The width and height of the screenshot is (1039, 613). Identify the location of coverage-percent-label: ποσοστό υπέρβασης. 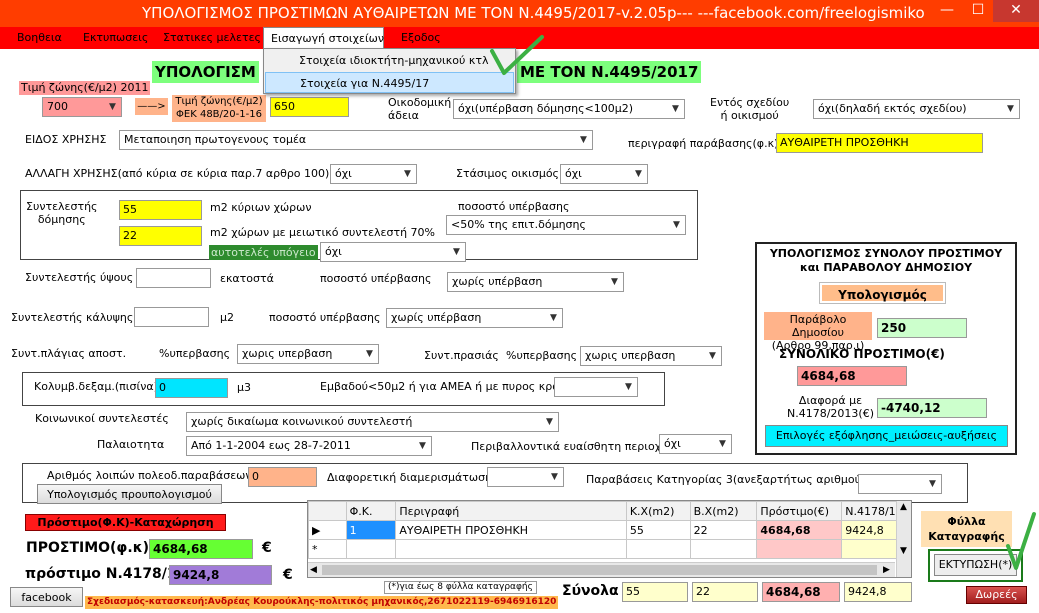
(325, 317).